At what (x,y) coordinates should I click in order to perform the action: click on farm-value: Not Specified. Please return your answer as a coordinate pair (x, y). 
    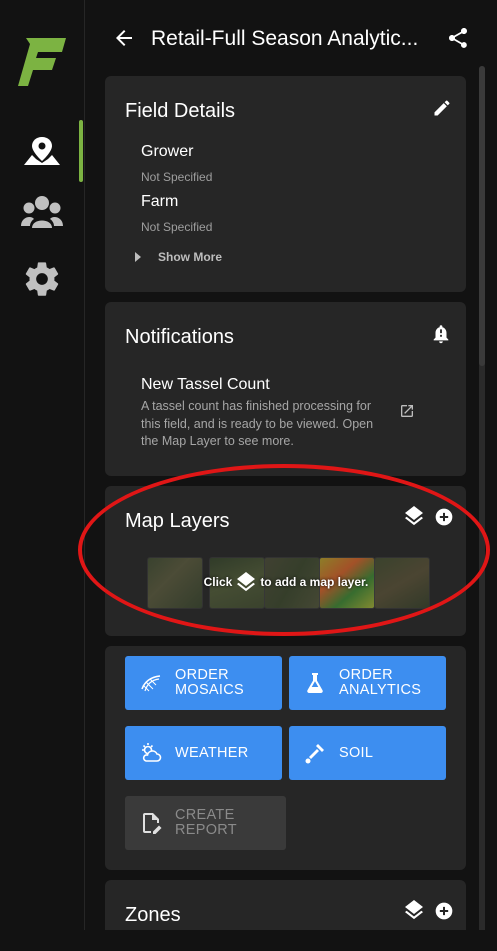
    Looking at the image, I should click on (177, 227).